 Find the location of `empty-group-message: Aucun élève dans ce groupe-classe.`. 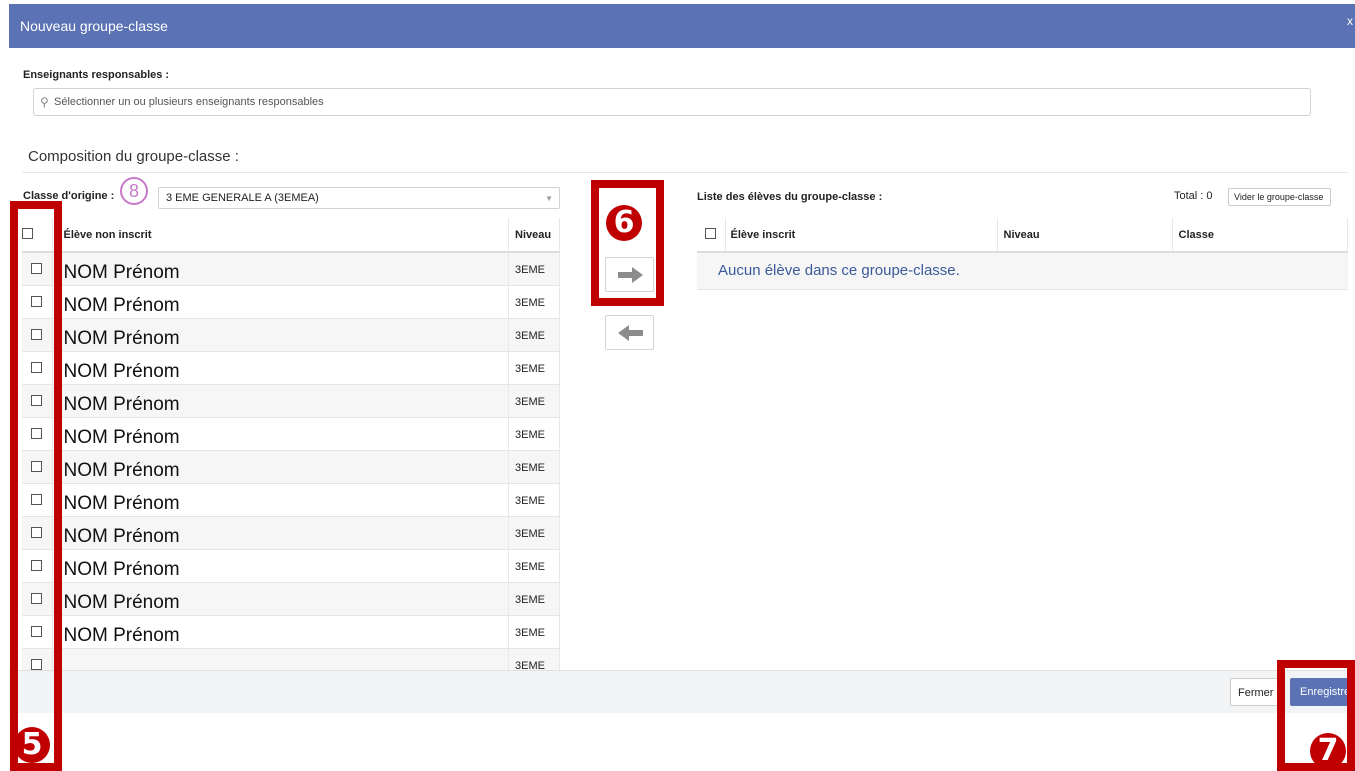

empty-group-message: Aucun élève dans ce groupe-classe. is located at coordinates (1022, 271).